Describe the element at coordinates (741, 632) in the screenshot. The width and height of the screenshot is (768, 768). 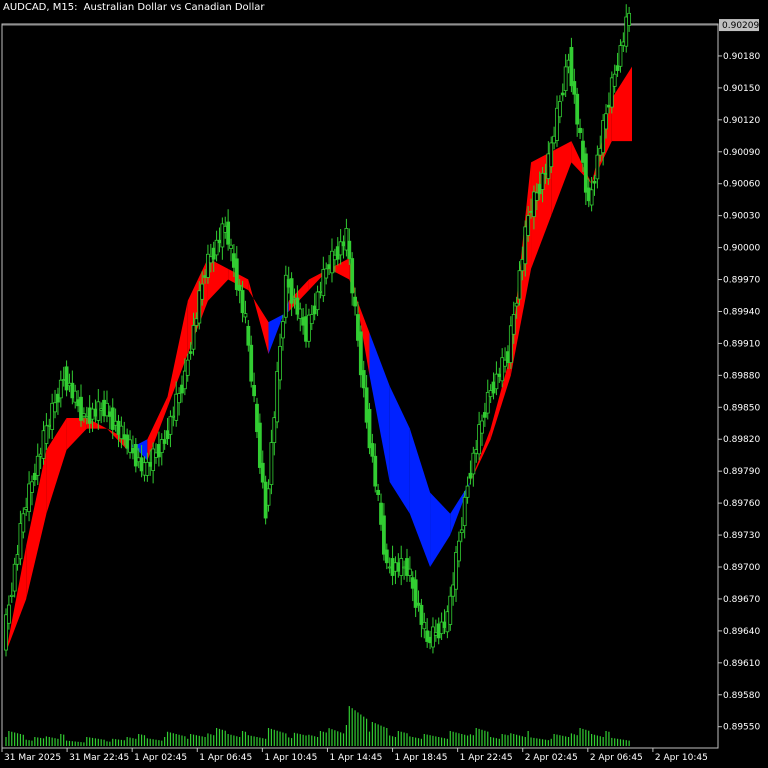
I see `price-tick-label: 0.89640` at that location.